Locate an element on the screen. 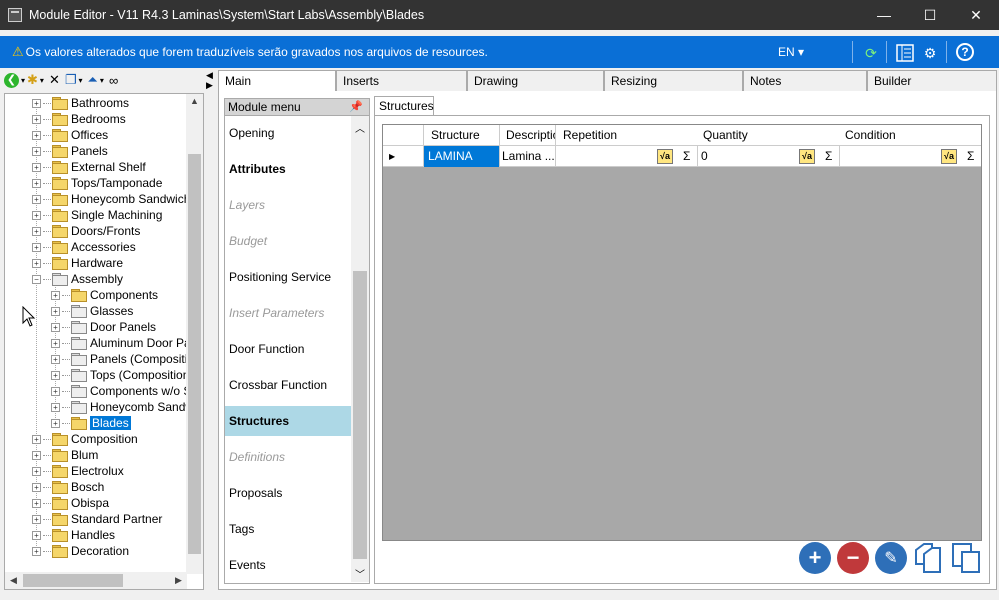 This screenshot has width=999, height=600. maximize-button: ☐ is located at coordinates (930, 15).